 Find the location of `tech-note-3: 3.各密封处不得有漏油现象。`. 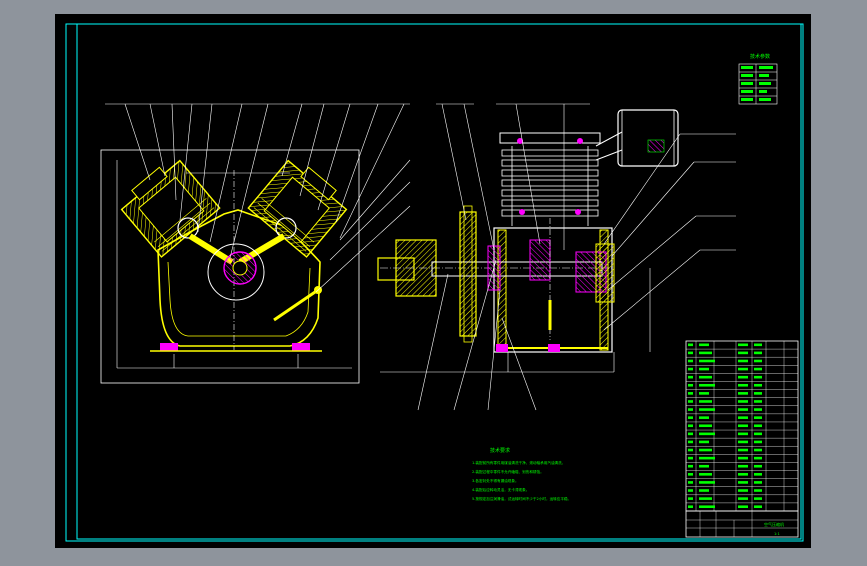

tech-note-3: 3.各密封处不得有漏油现象。 is located at coordinates (495, 480).